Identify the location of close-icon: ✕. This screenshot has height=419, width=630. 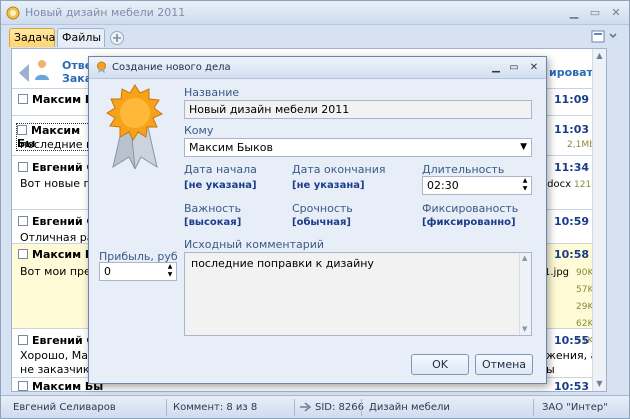
(616, 12).